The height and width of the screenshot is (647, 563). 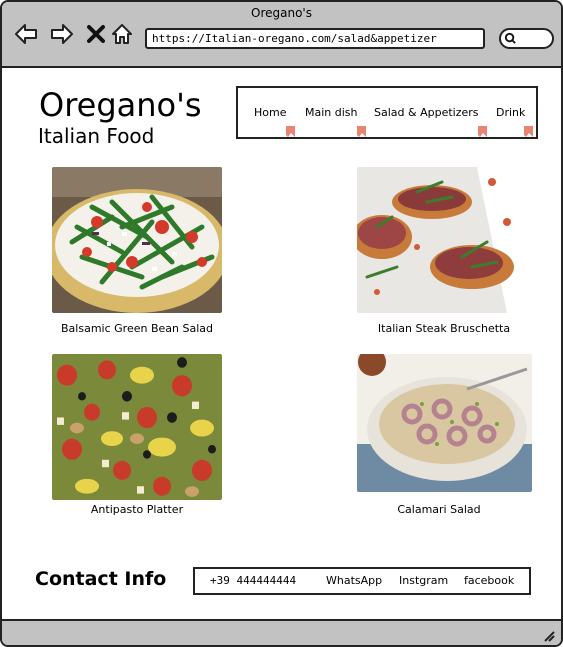 What do you see at coordinates (444, 423) in the screenshot?
I see `dish-image-calamari-salad` at bounding box center [444, 423].